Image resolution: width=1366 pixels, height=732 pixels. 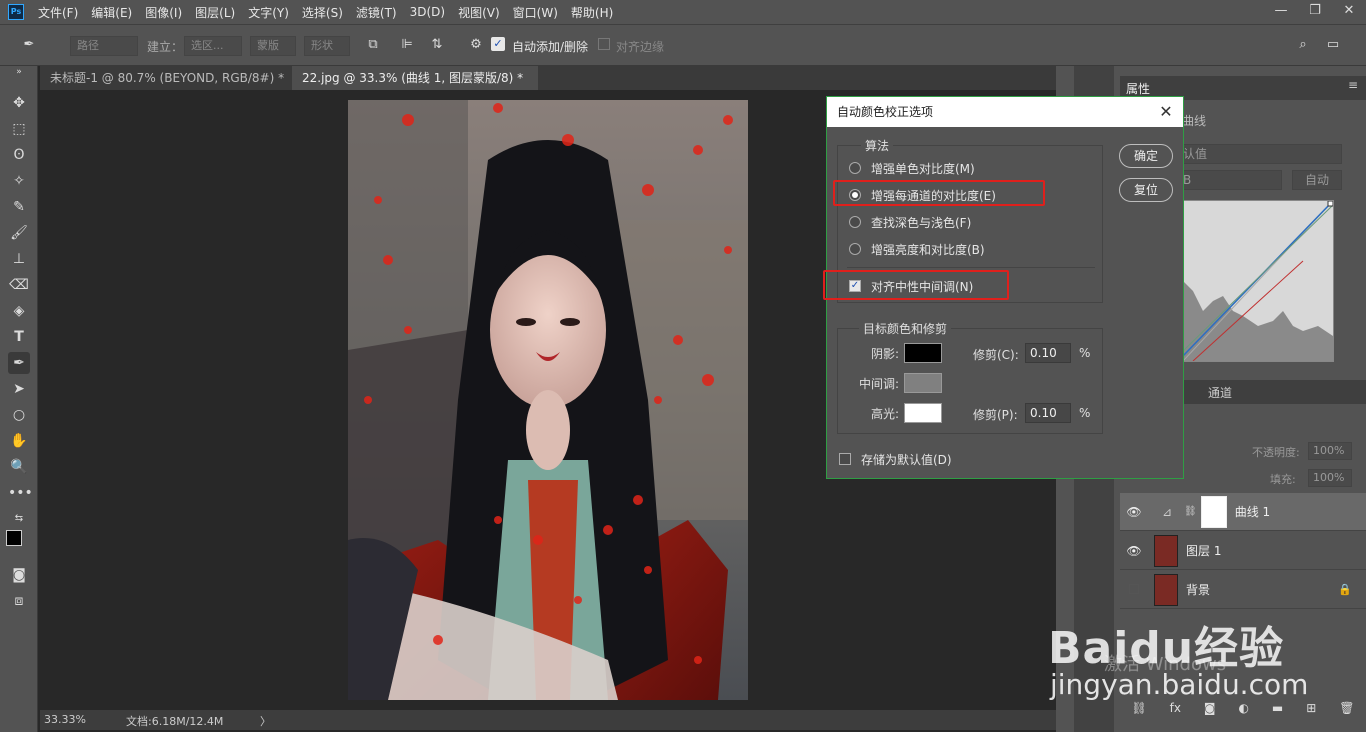 What do you see at coordinates (373, 45) in the screenshot?
I see `path-operations-icon: ⧉` at bounding box center [373, 45].